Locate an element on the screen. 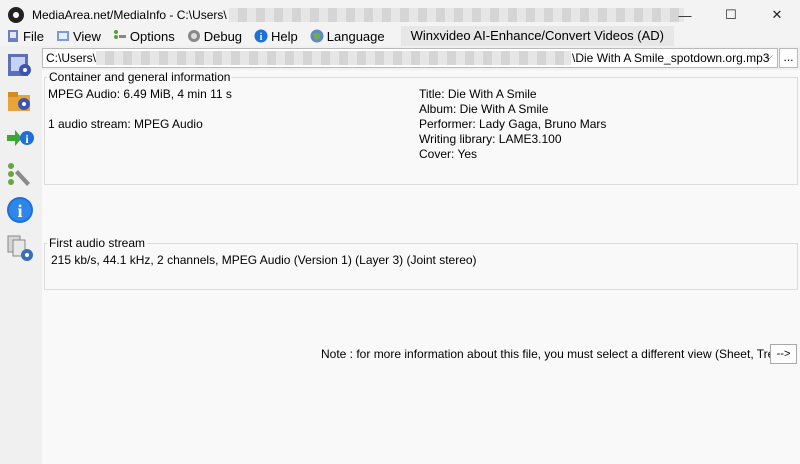  preferences-icon is located at coordinates (20, 175).